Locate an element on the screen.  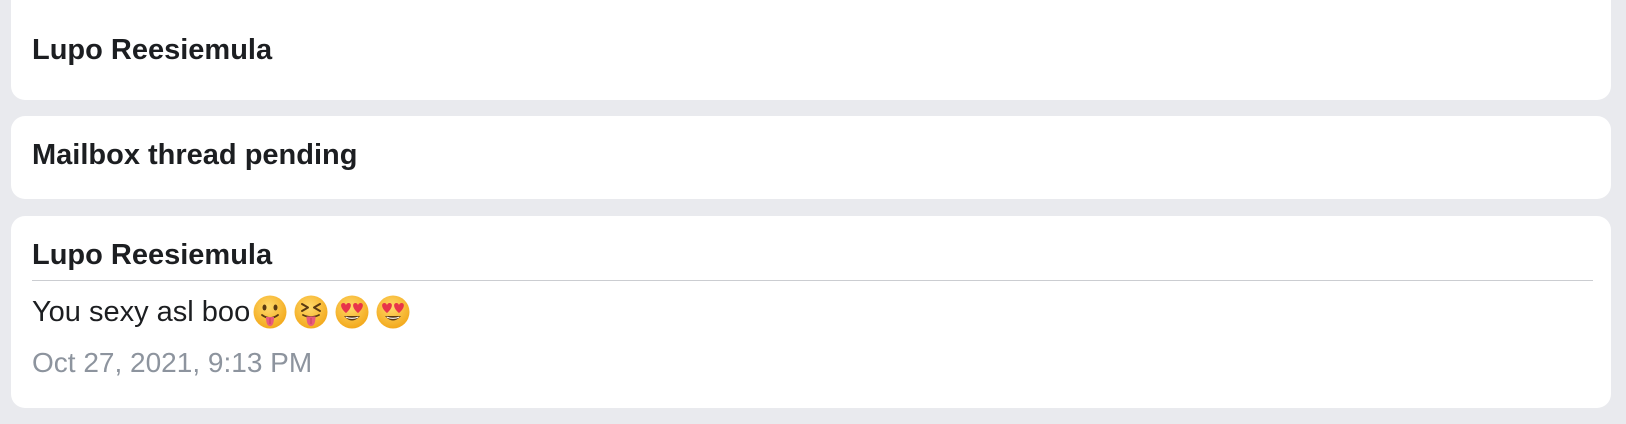
squinting-face-with-tongue-icon is located at coordinates (311, 312).